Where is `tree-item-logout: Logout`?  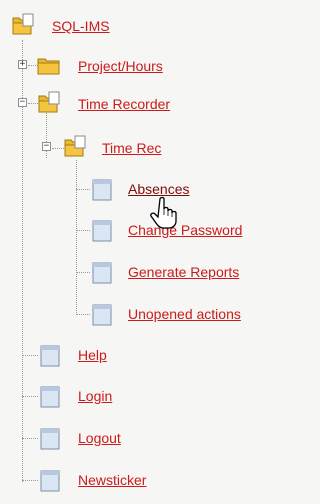
tree-item-logout: Logout is located at coordinates (99, 438).